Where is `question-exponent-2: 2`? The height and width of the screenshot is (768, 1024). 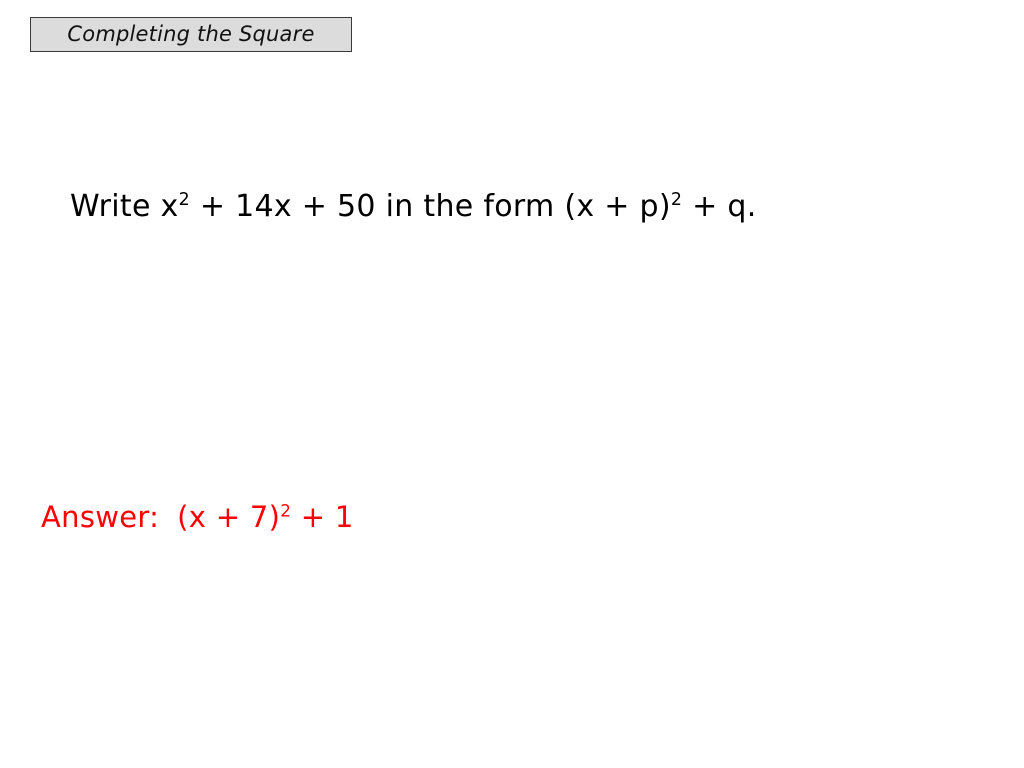 question-exponent-2: 2 is located at coordinates (676, 200).